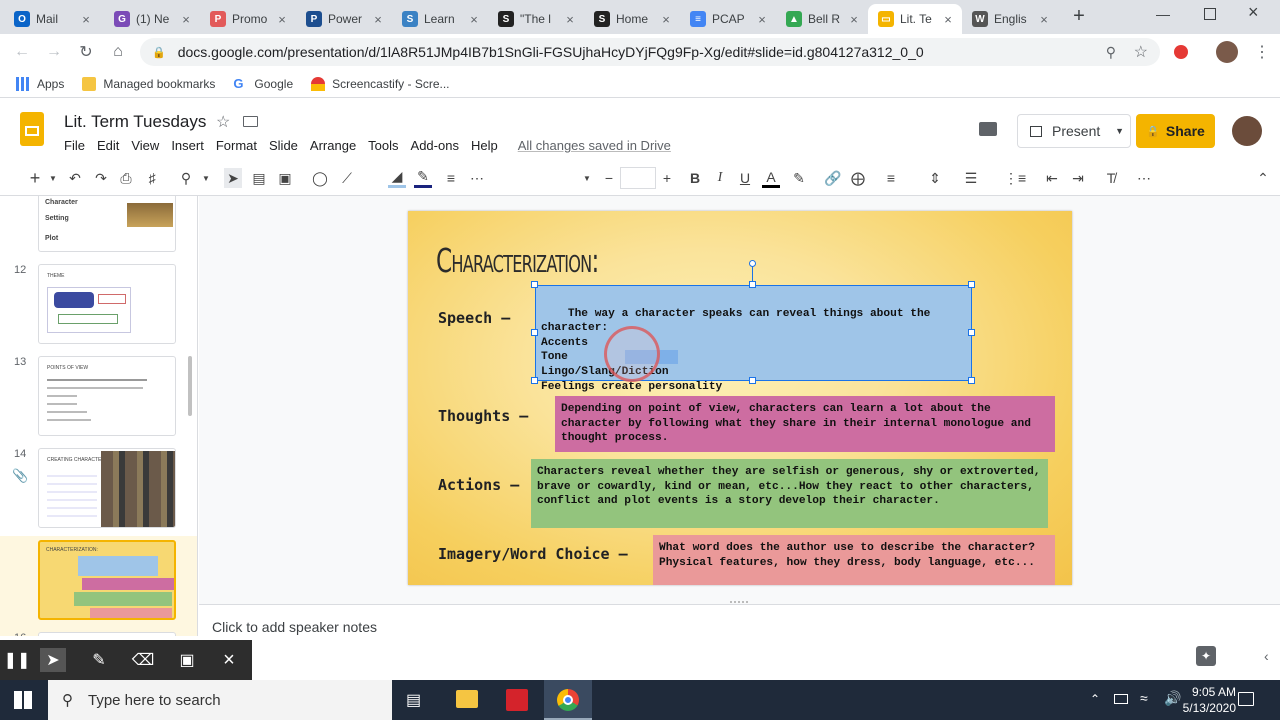  What do you see at coordinates (75, 178) in the screenshot?
I see `undo-icon: ↶` at bounding box center [75, 178].